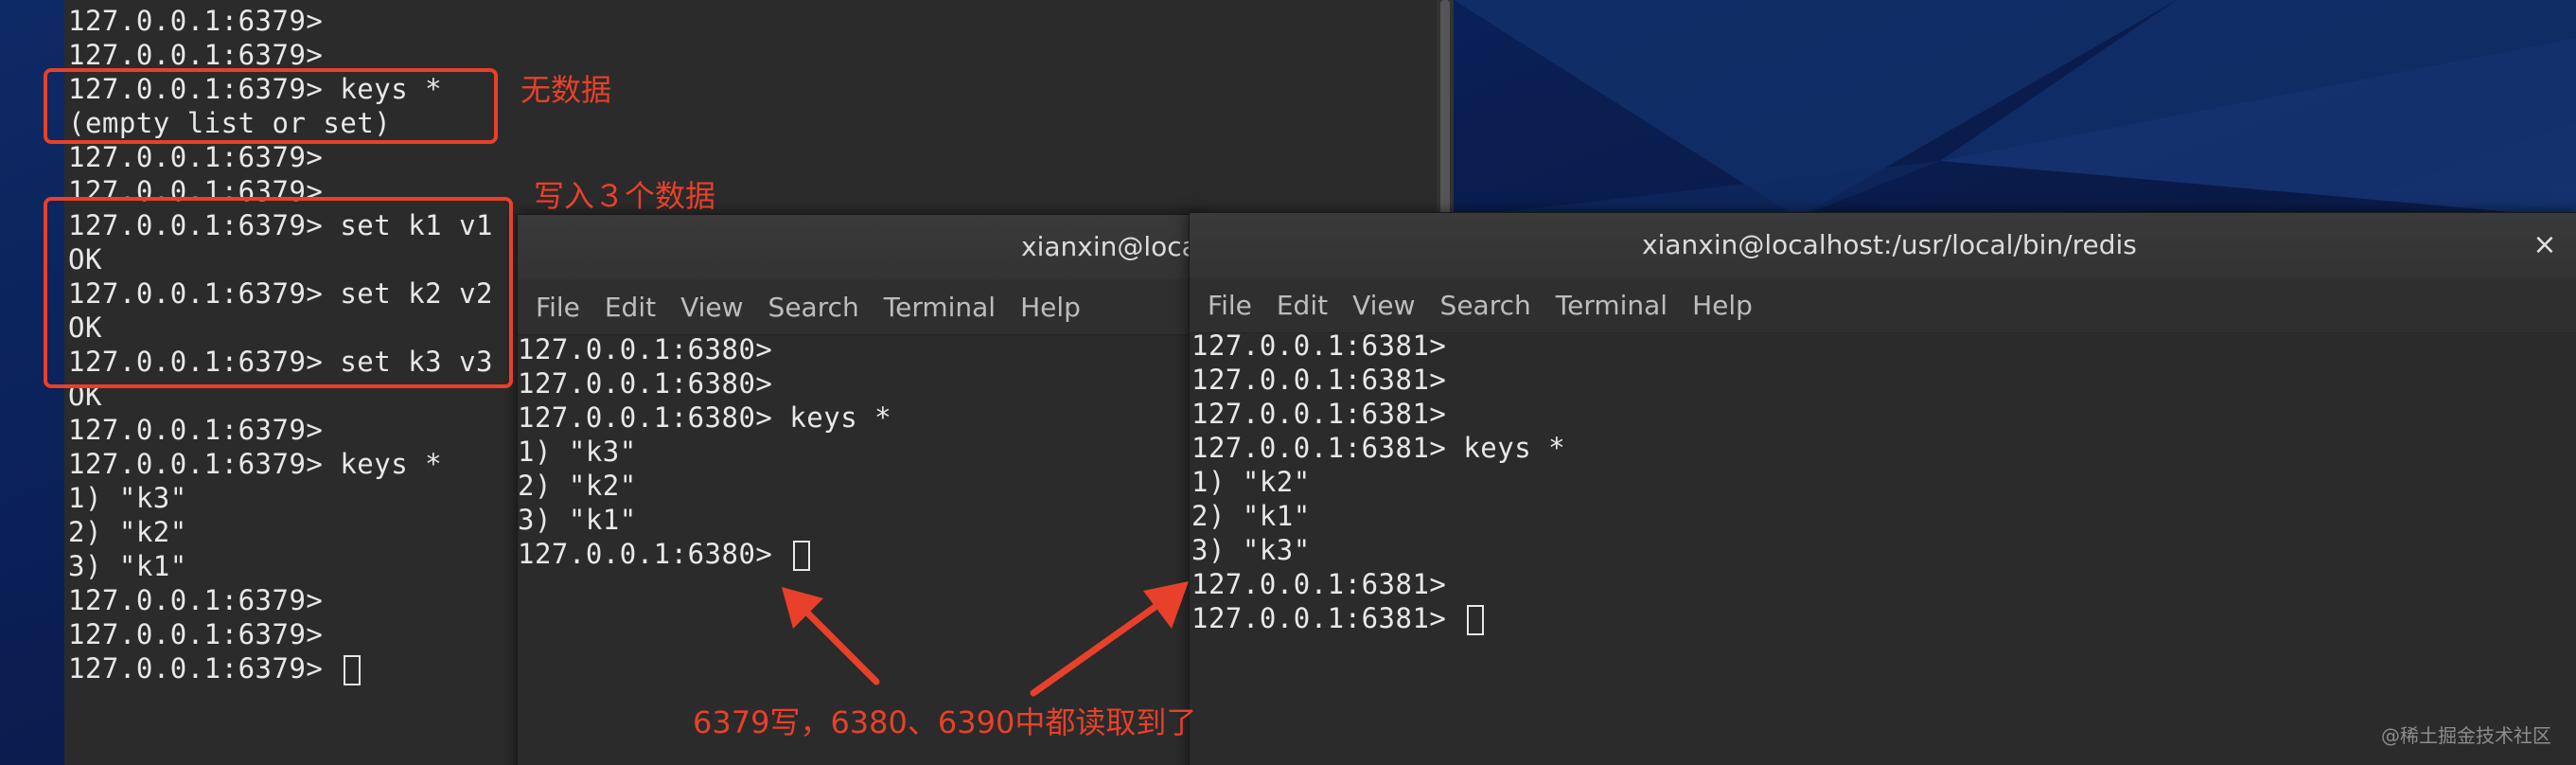 The image size is (2576, 765). What do you see at coordinates (985, 639) in the screenshot?
I see `annotation-arrows` at bounding box center [985, 639].